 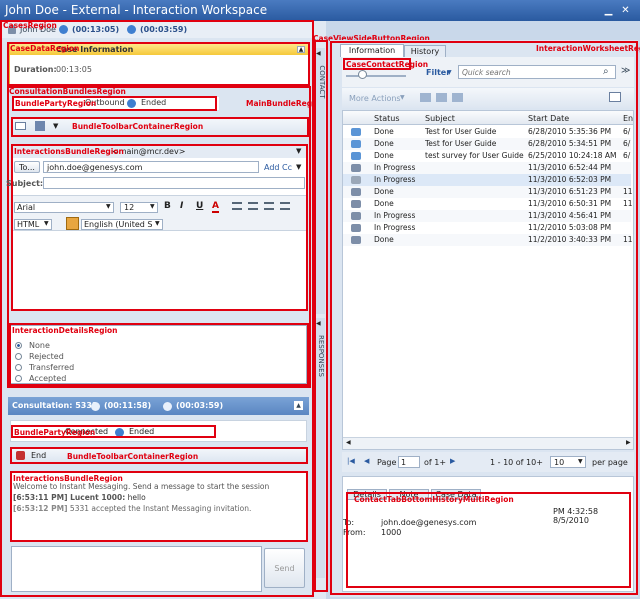 I want to click on table-row: Done 11/3/2010 6:51:23 PM 11, so click(x=488, y=192).